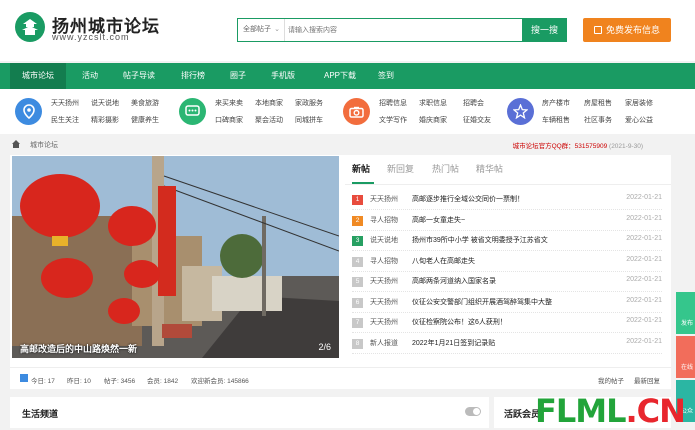 The width and height of the screenshot is (695, 430). I want to click on post-row: 5 天天扬州 高邮两条河道纳入国家名录 2022-01-21, so click(507, 282).